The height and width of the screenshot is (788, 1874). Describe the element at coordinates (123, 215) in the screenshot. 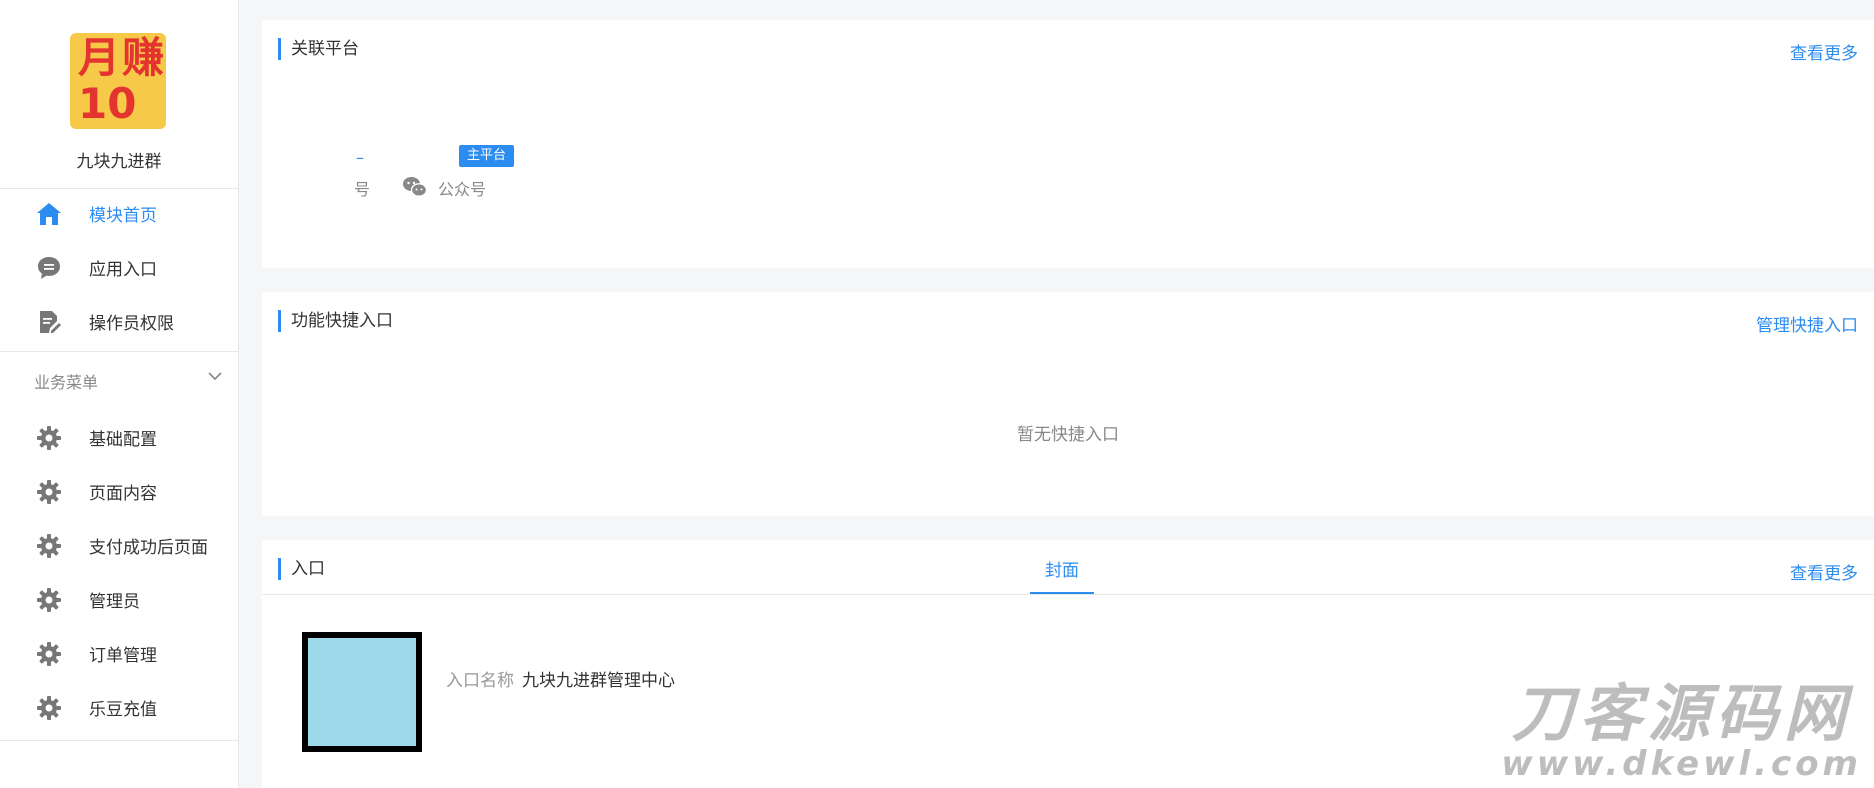

I see `sidebar-item-label: 模块首页` at that location.